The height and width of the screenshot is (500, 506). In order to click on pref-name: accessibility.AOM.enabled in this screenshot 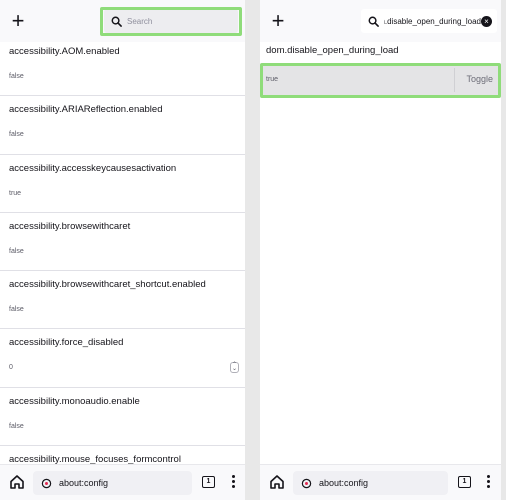, I will do `click(64, 51)`.